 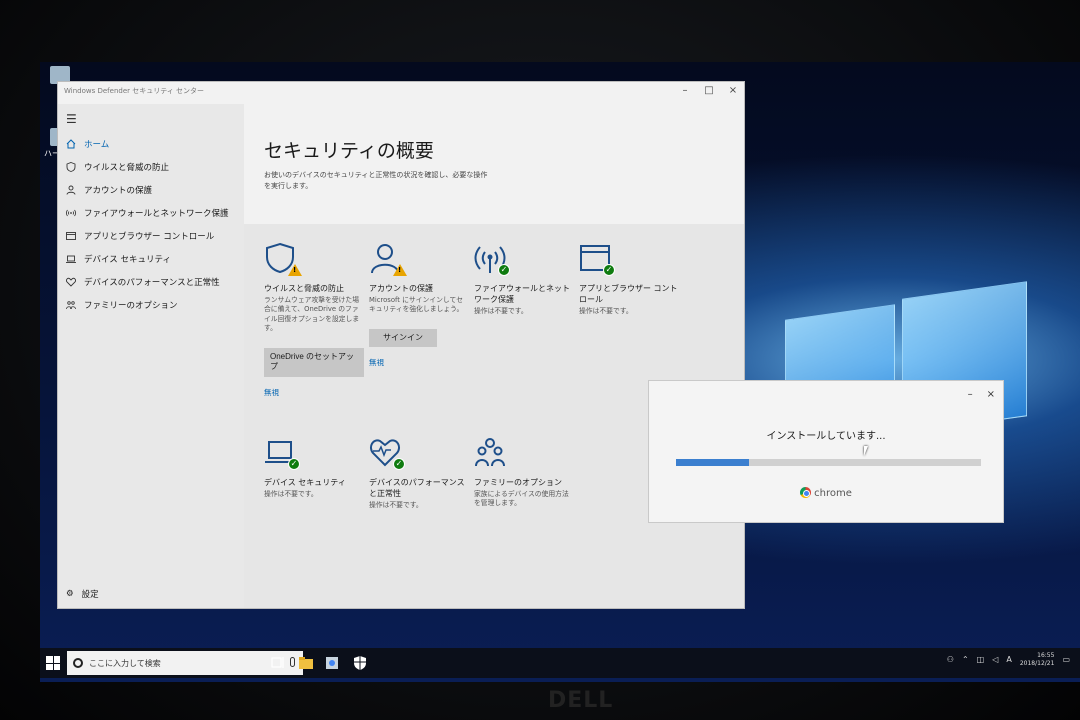 I want to click on browser-icon, so click(x=71, y=236).